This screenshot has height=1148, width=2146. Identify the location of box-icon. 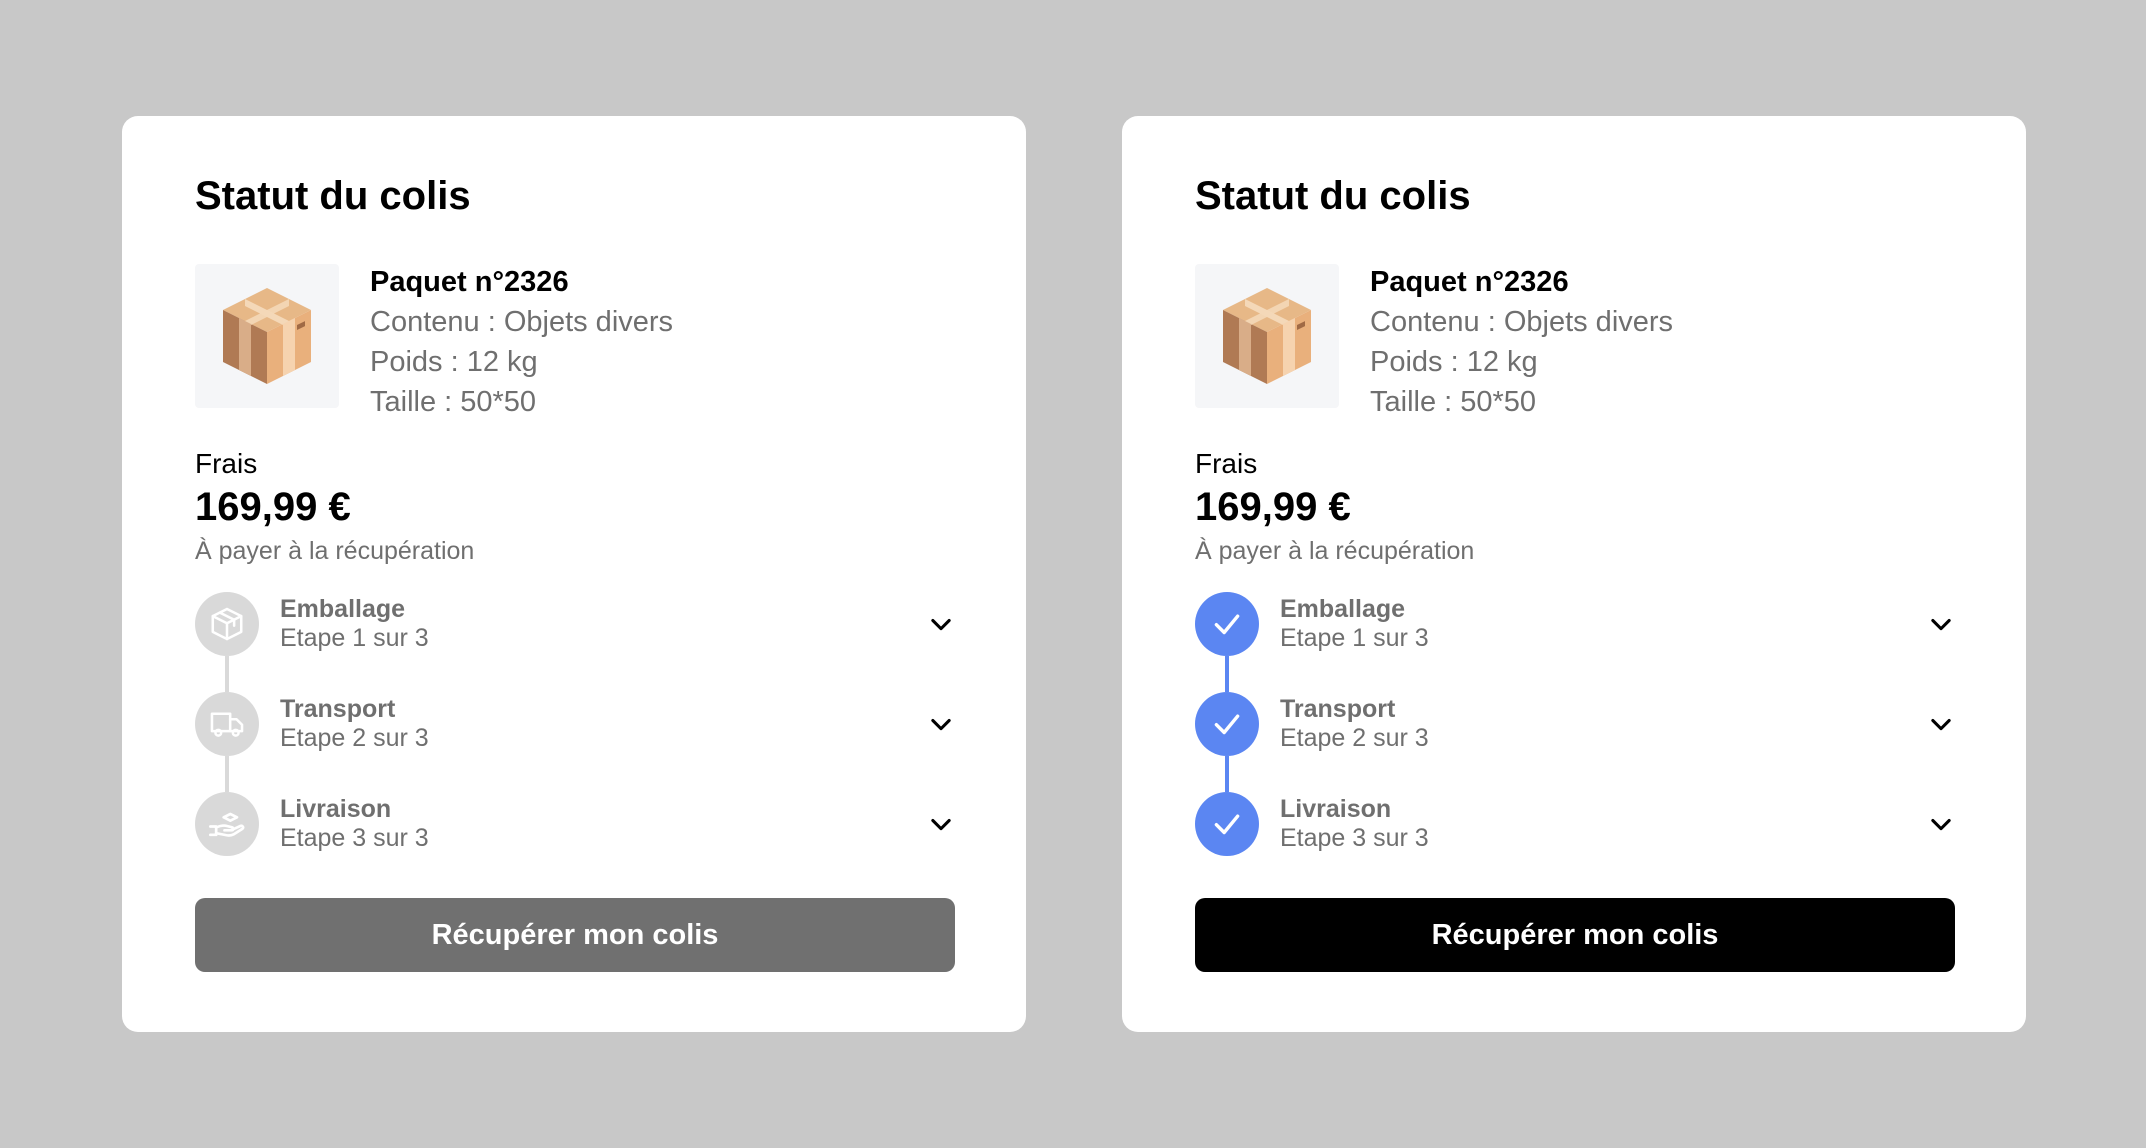
(227, 624).